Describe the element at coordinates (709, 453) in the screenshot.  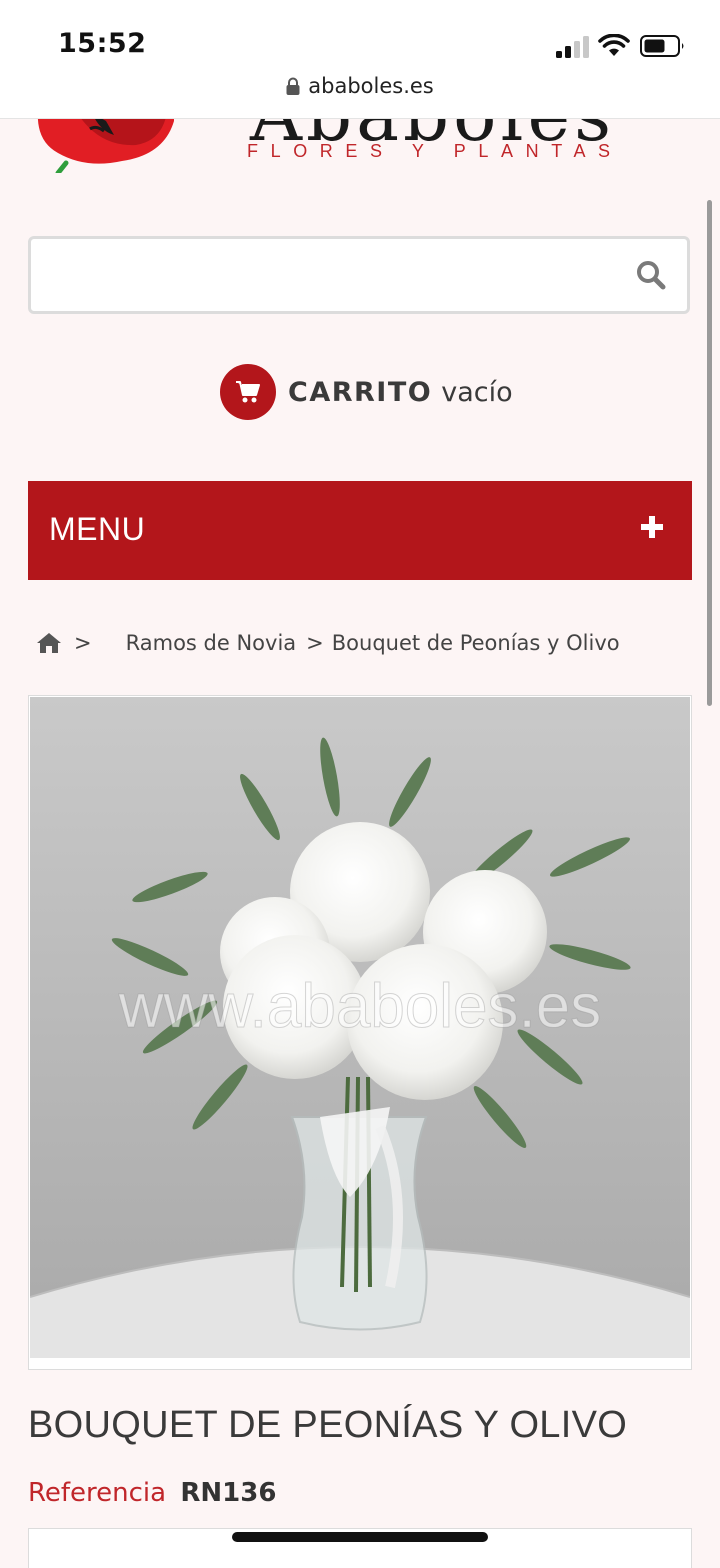
I see `page-scrollbar` at that location.